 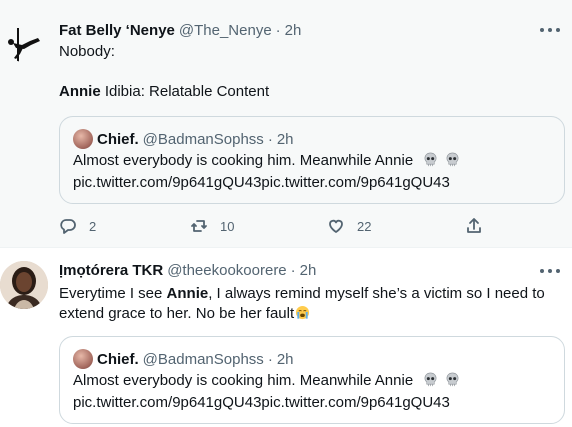 What do you see at coordinates (336, 226) in the screenshot?
I see `heart-icon` at bounding box center [336, 226].